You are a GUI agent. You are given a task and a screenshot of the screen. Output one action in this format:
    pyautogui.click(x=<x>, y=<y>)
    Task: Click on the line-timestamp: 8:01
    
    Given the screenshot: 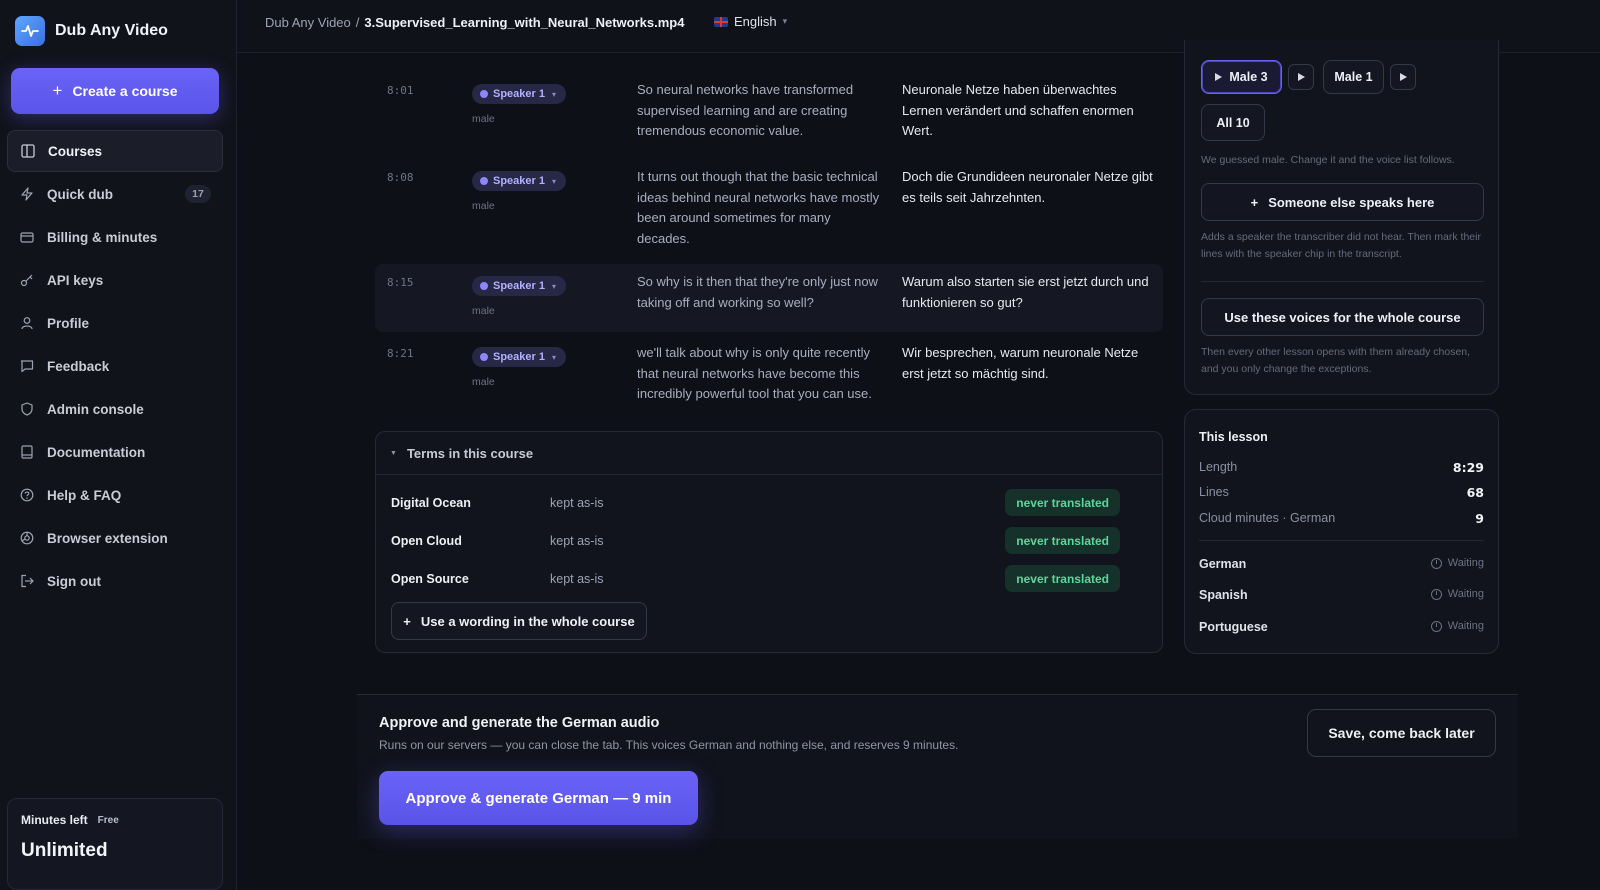 What is the action you would take?
    pyautogui.click(x=400, y=90)
    